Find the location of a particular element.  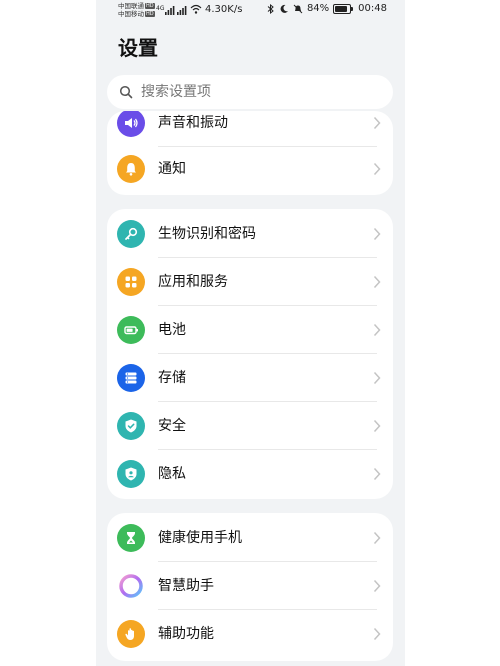

clock: 00:48 is located at coordinates (372, 8).